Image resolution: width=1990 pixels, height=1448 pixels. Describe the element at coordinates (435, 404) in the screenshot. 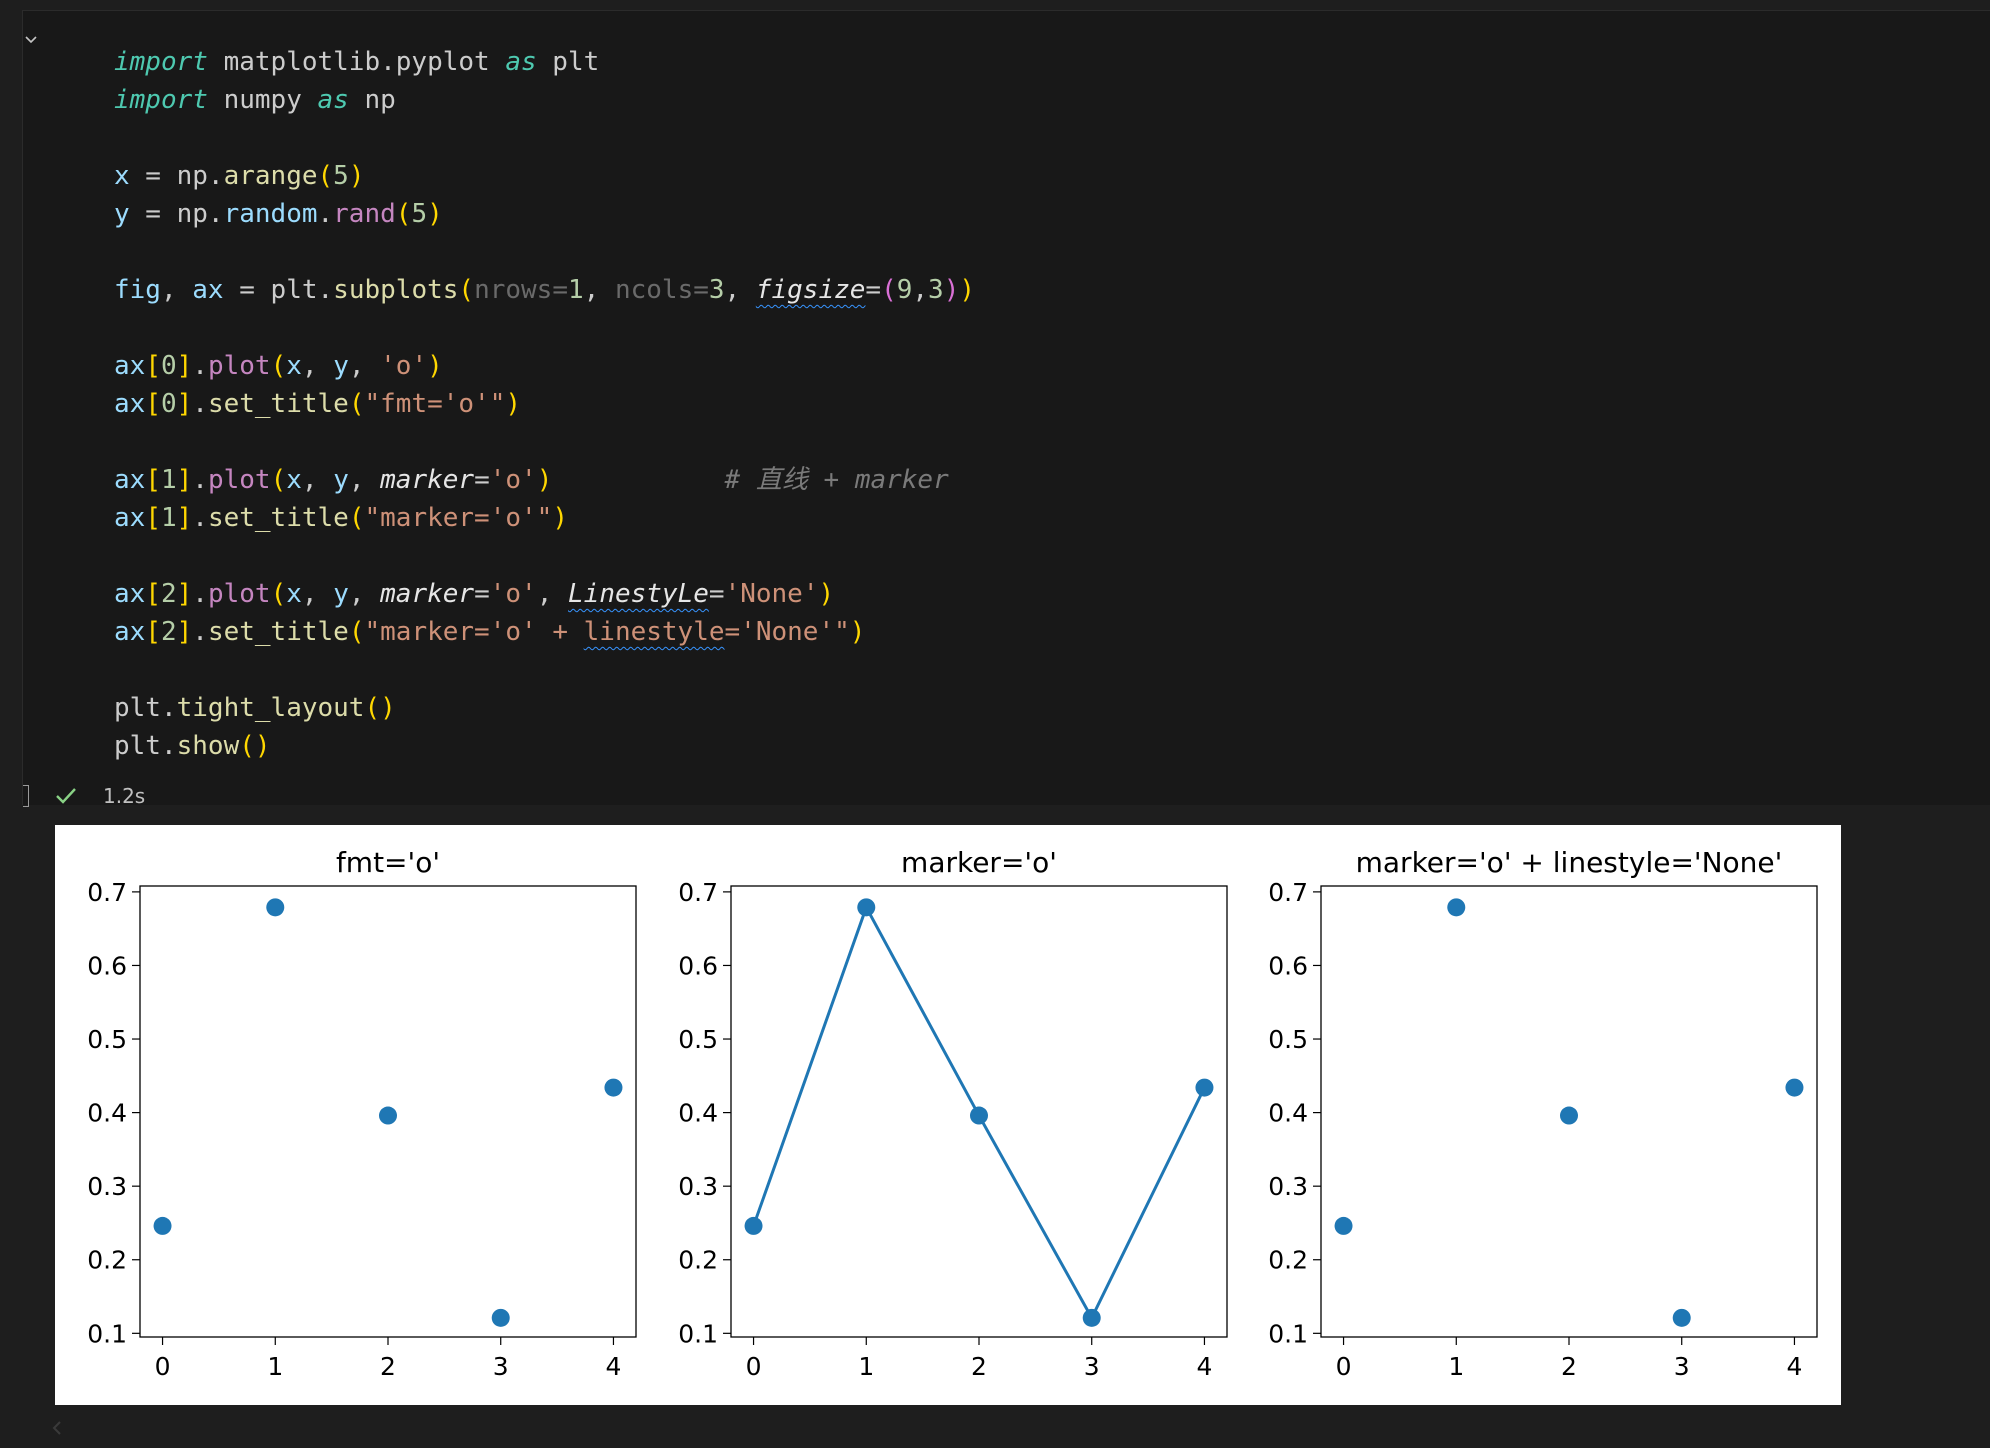

I see `code-token: "fmt='o'"` at that location.